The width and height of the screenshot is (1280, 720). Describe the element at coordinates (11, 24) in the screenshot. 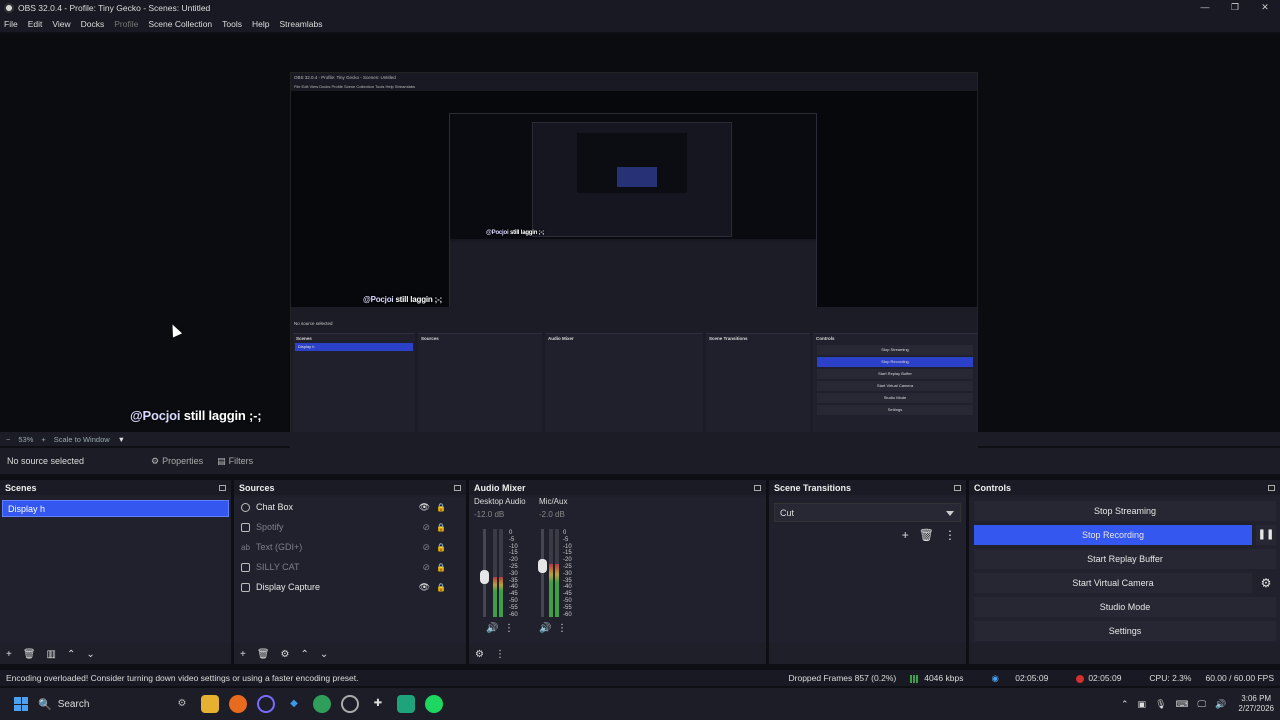

I see `menu-file: File` at that location.